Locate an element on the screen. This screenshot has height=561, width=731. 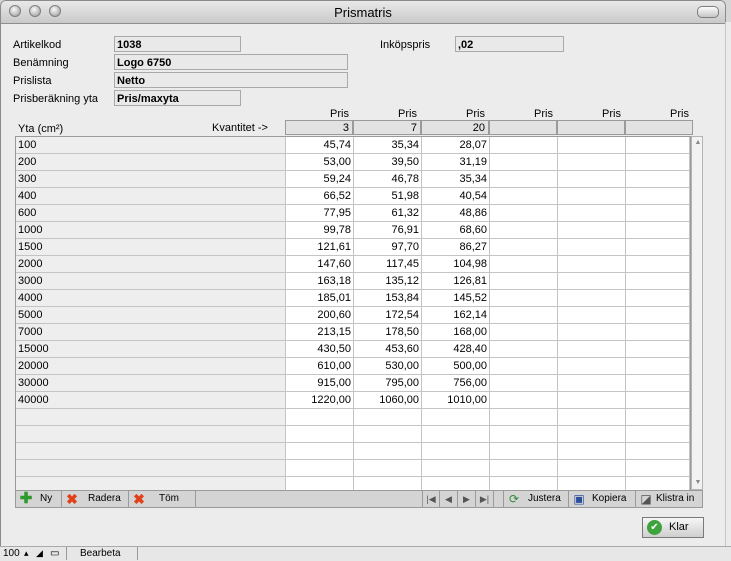
price-cell: 168,00 is located at coordinates (456, 332).